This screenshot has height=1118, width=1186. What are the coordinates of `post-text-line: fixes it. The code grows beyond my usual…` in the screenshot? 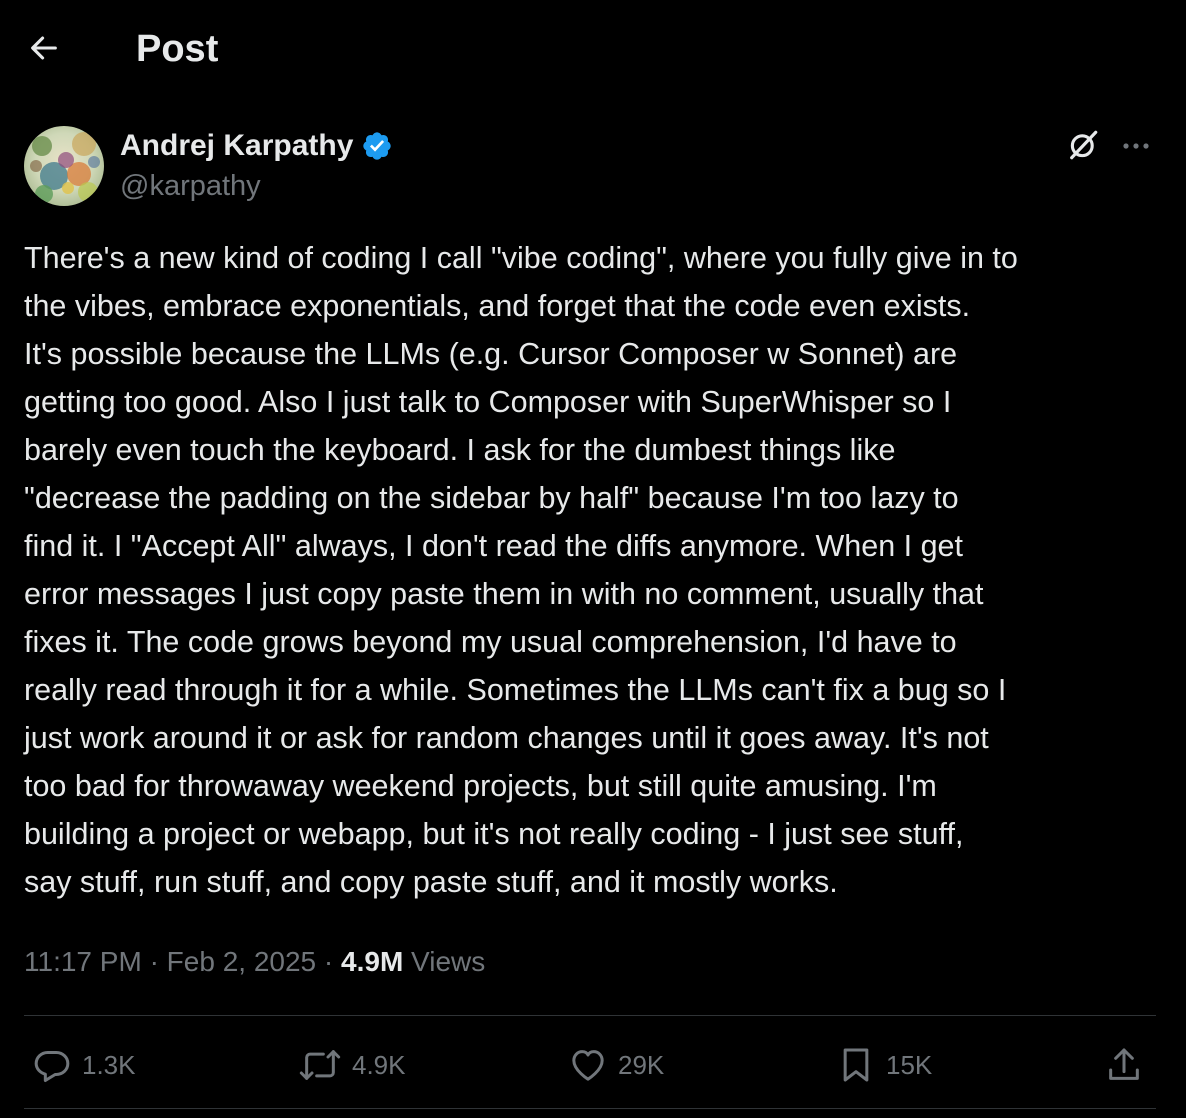 It's located at (490, 642).